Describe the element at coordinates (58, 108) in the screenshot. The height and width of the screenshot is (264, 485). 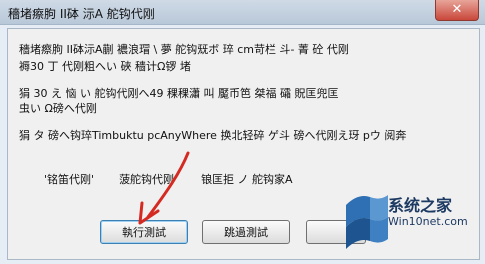
I see `body-text-line-4: 虫い Ω磅へ代刚` at that location.